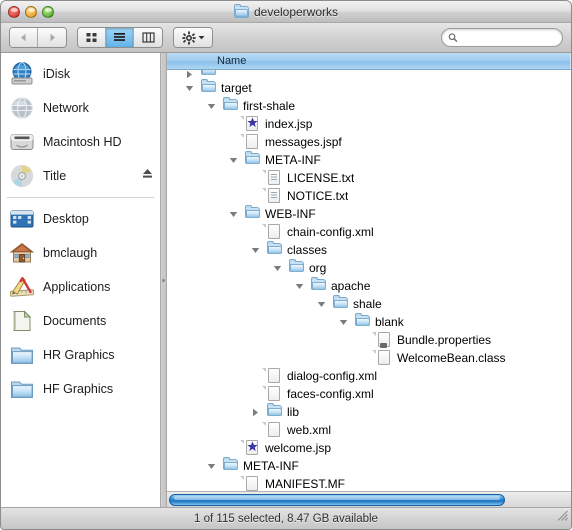 This screenshot has height=530, width=572. I want to click on action-menu-group, so click(193, 37).